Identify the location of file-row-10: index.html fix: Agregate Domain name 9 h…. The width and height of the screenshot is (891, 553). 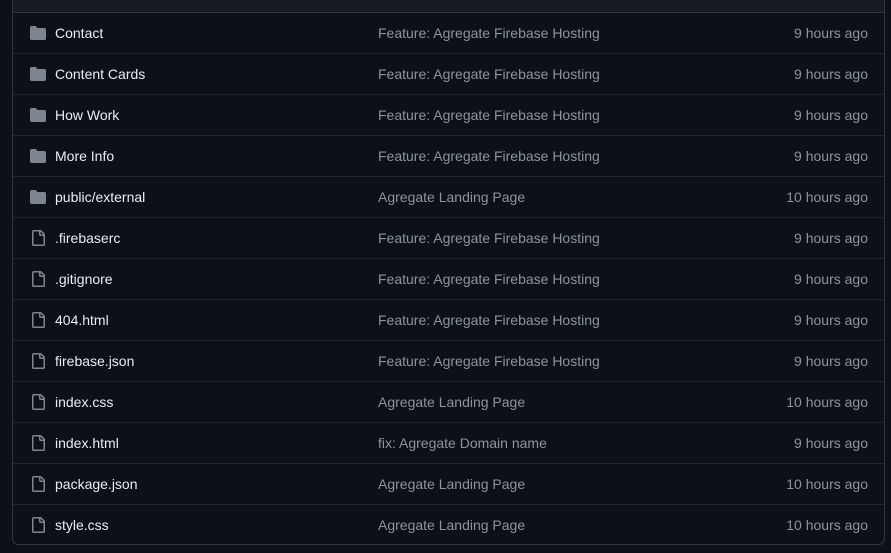
(448, 443).